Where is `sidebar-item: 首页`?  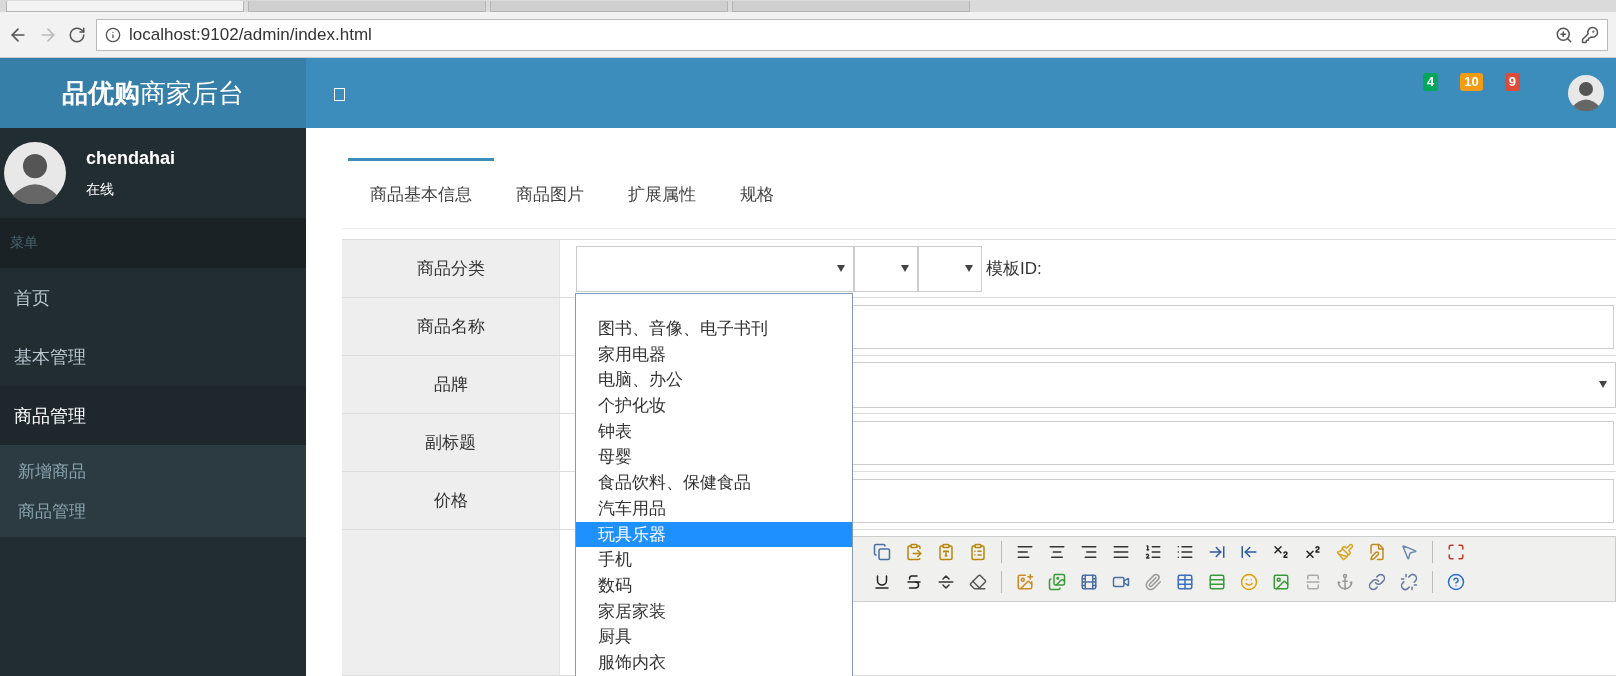
sidebar-item: 首页 is located at coordinates (153, 297).